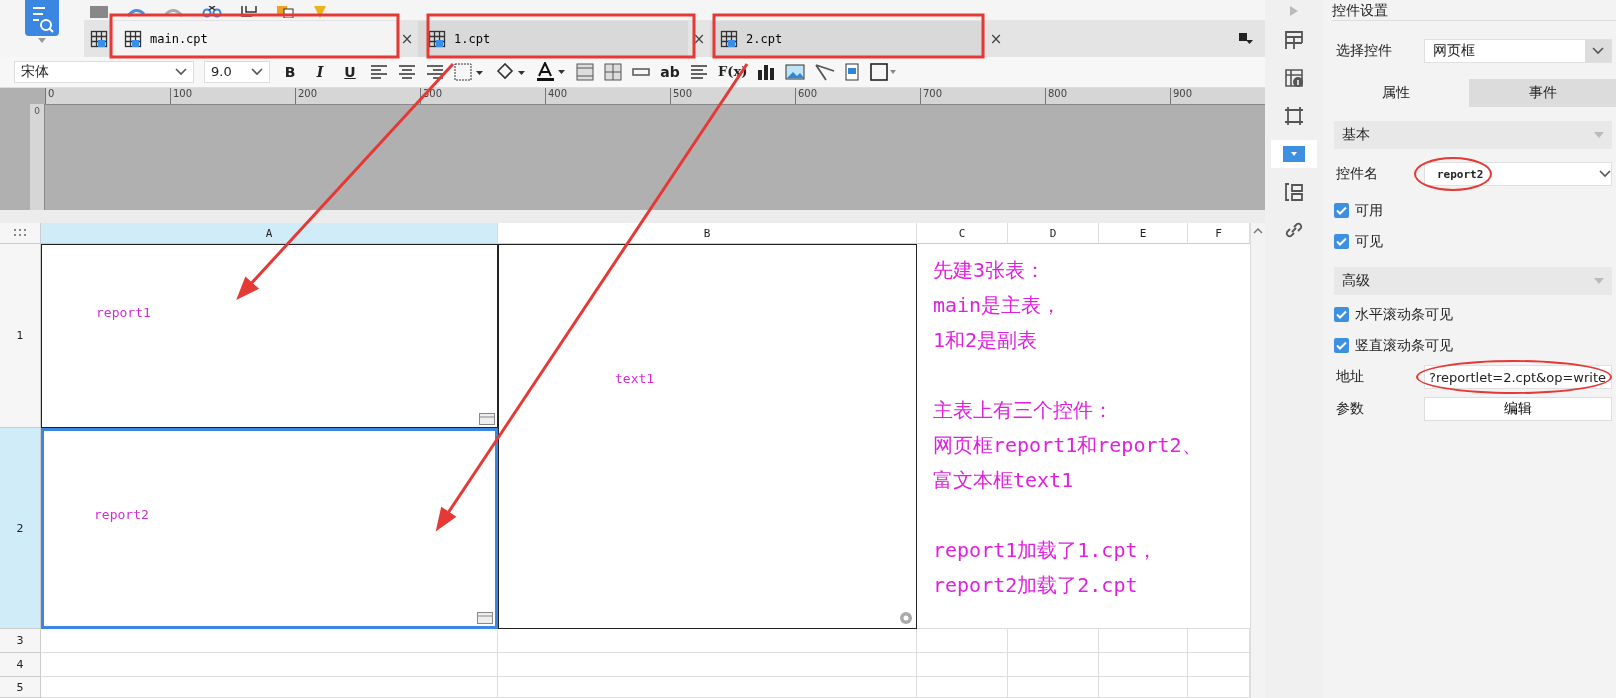  I want to click on align-left-icon, so click(379, 71).